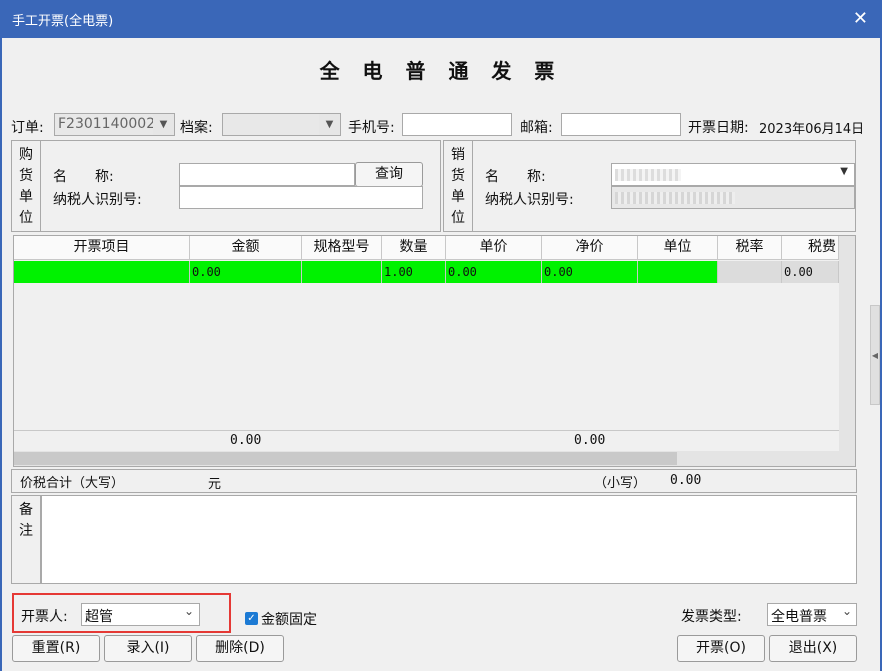 Image resolution: width=882 pixels, height=671 pixels. What do you see at coordinates (458, 186) in the screenshot?
I see `seller-side-label: 销货单位` at bounding box center [458, 186].